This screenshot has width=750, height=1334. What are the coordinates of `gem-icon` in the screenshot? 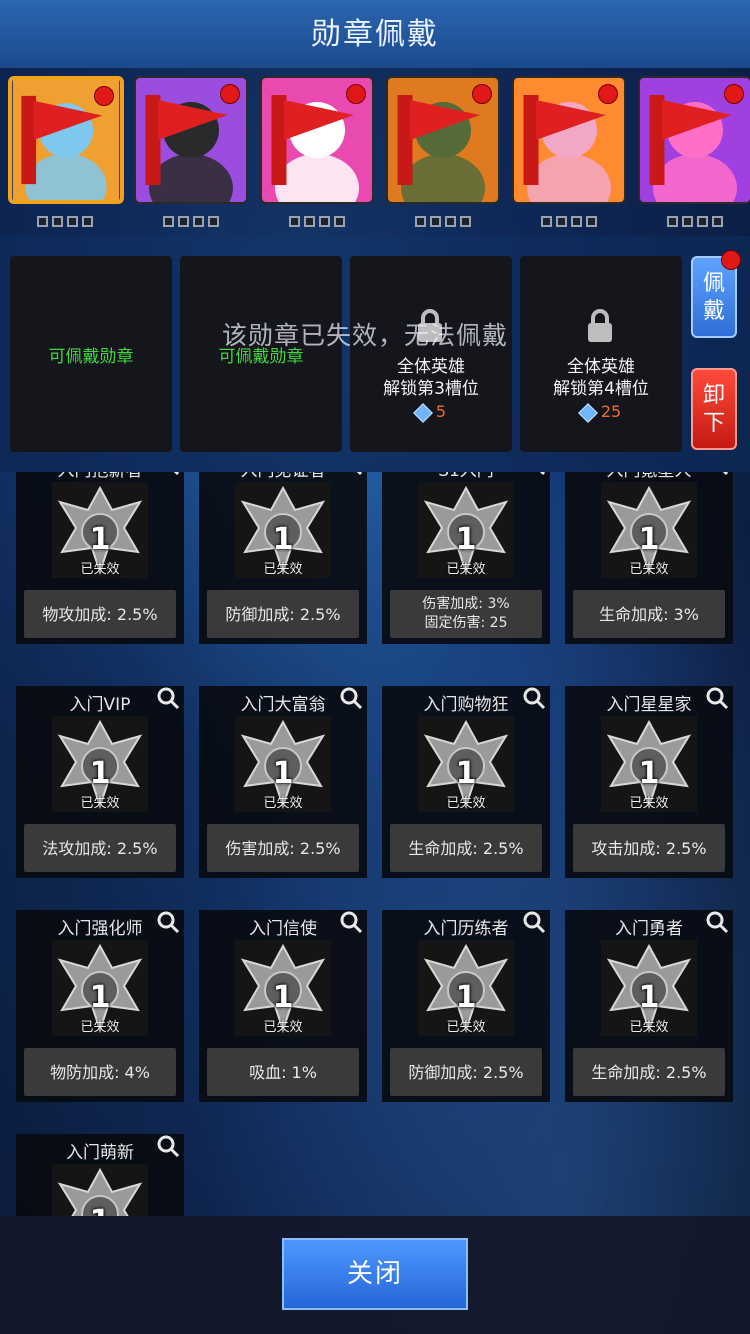 It's located at (423, 412).